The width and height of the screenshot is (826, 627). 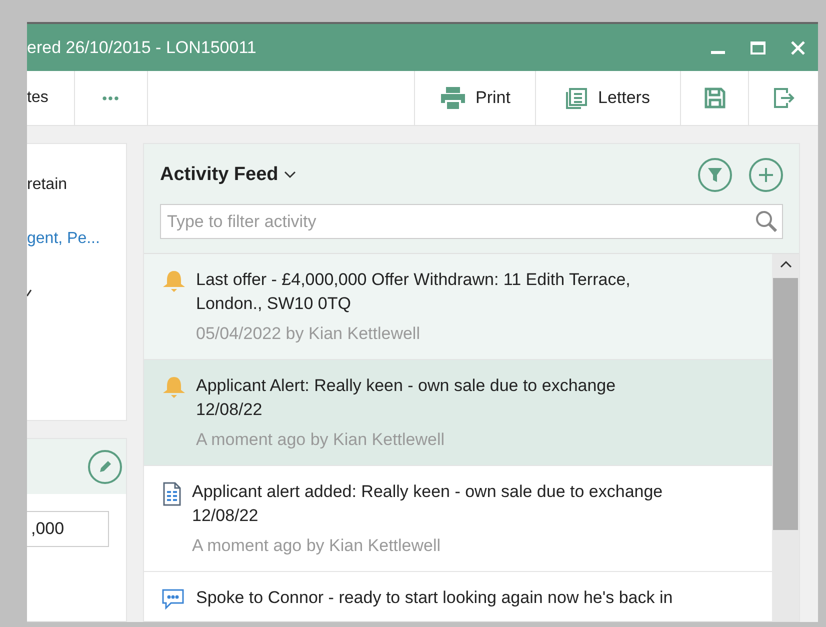 I want to click on window-title: ered 26/10/2015 - LON150011, so click(x=142, y=48).